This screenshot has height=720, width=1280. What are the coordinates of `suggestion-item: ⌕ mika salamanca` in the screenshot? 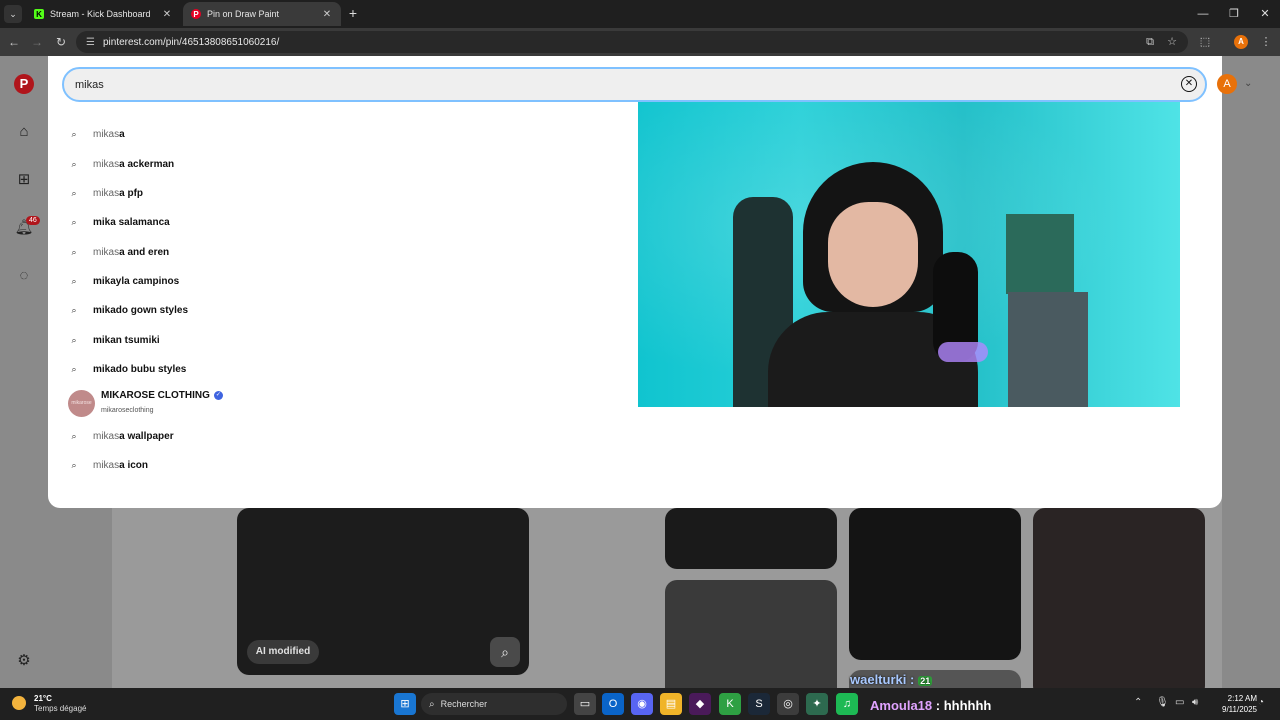 It's located at (268, 222).